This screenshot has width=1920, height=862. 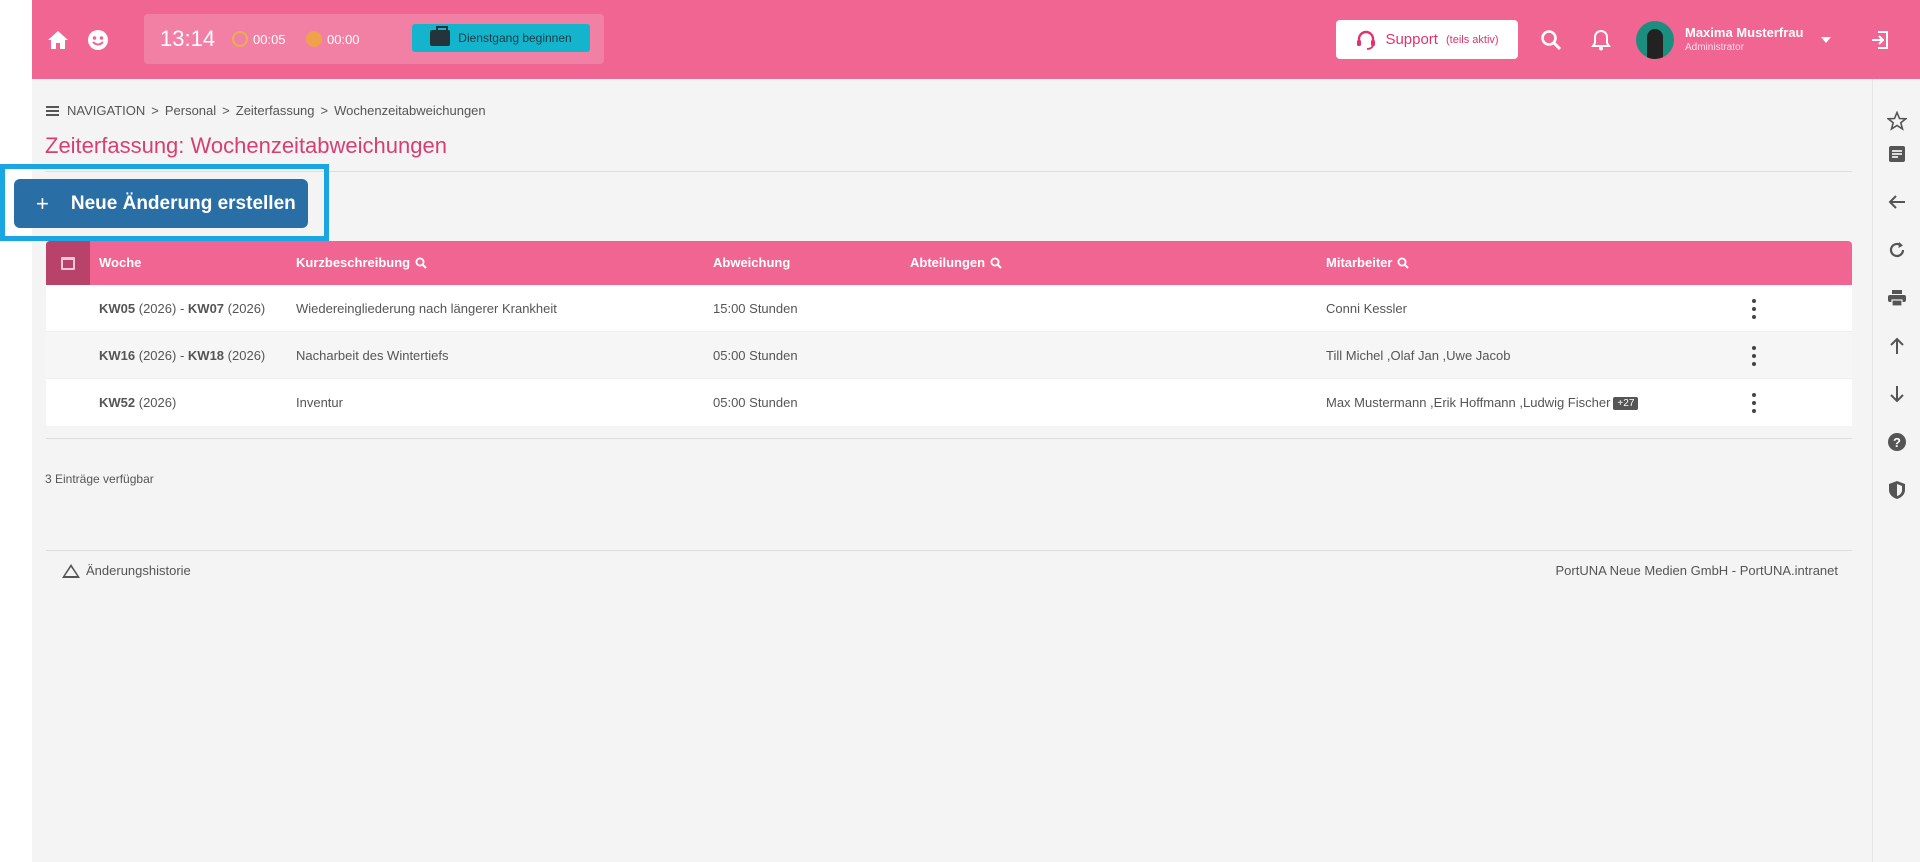 What do you see at coordinates (314, 39) in the screenshot?
I see `break-timer-icon` at bounding box center [314, 39].